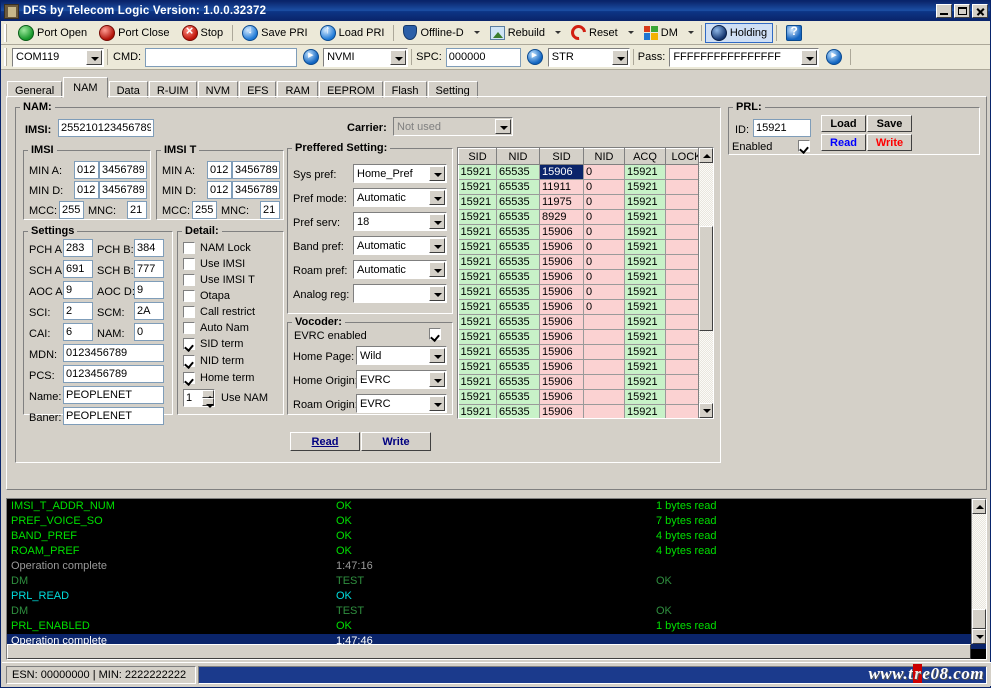 Image resolution: width=991 pixels, height=688 pixels. What do you see at coordinates (52, 33) in the screenshot?
I see `port-open-button: Port Open` at bounding box center [52, 33].